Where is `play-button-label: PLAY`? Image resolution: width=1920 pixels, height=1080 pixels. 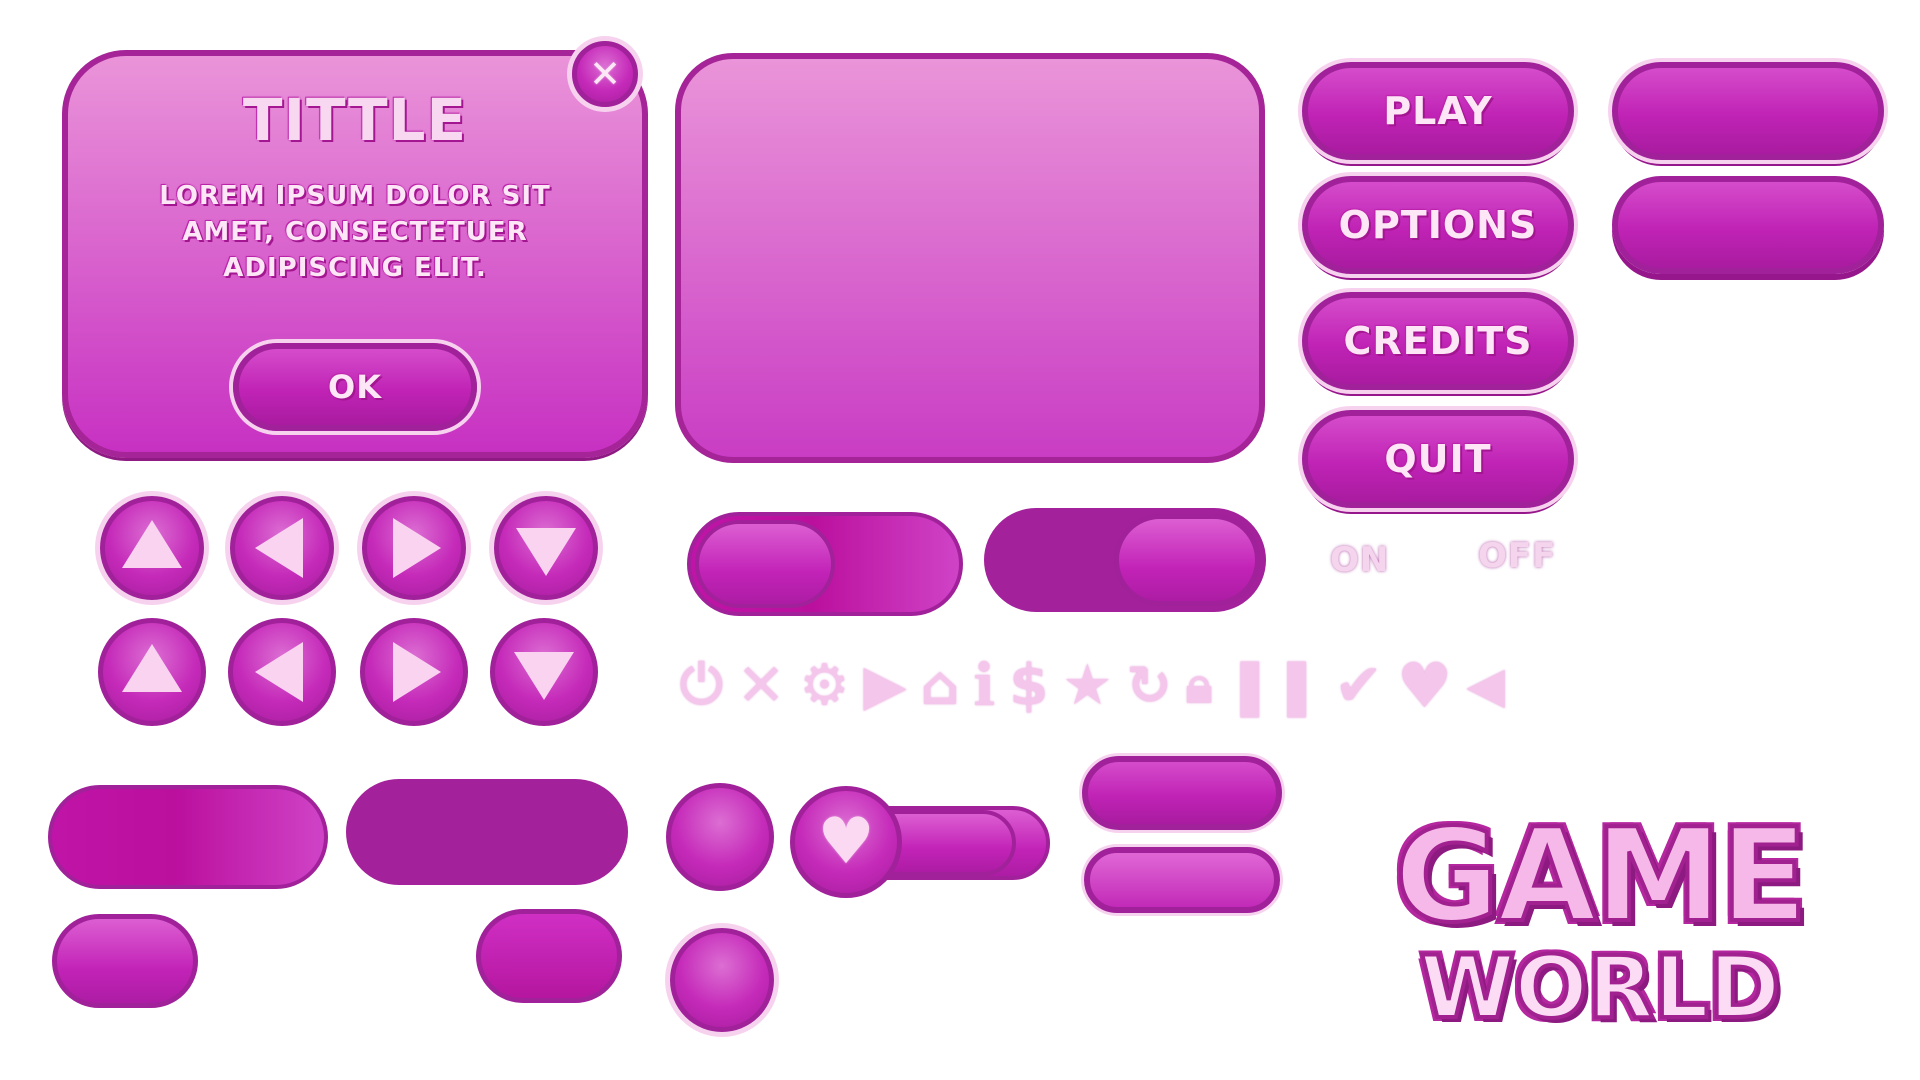 play-button-label: PLAY is located at coordinates (1438, 111).